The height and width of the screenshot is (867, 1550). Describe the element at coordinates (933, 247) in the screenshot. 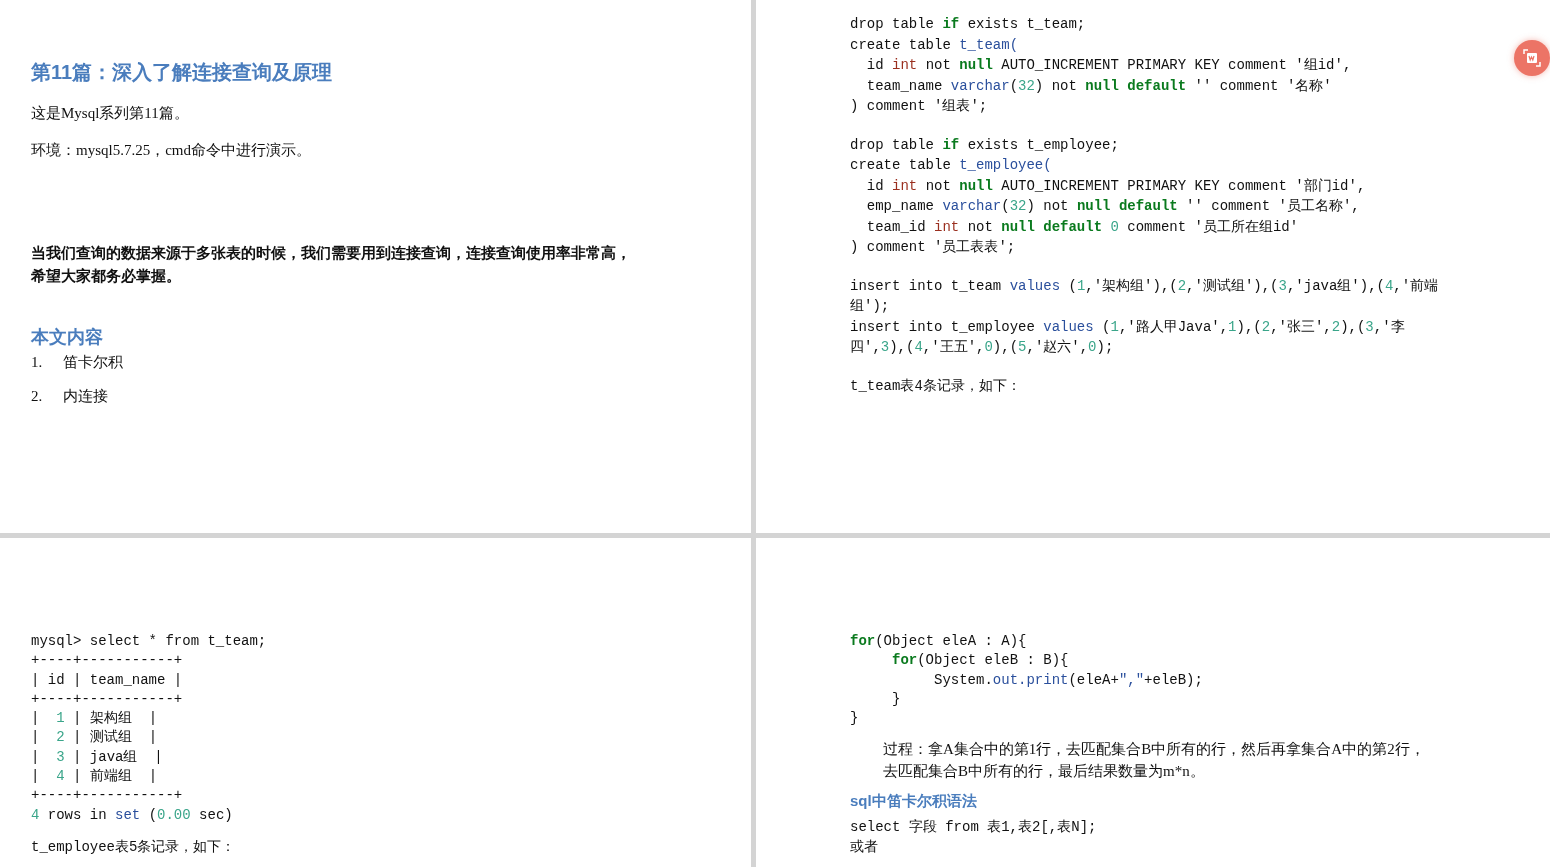

I see `code-line: ) comment '员工表表';` at that location.